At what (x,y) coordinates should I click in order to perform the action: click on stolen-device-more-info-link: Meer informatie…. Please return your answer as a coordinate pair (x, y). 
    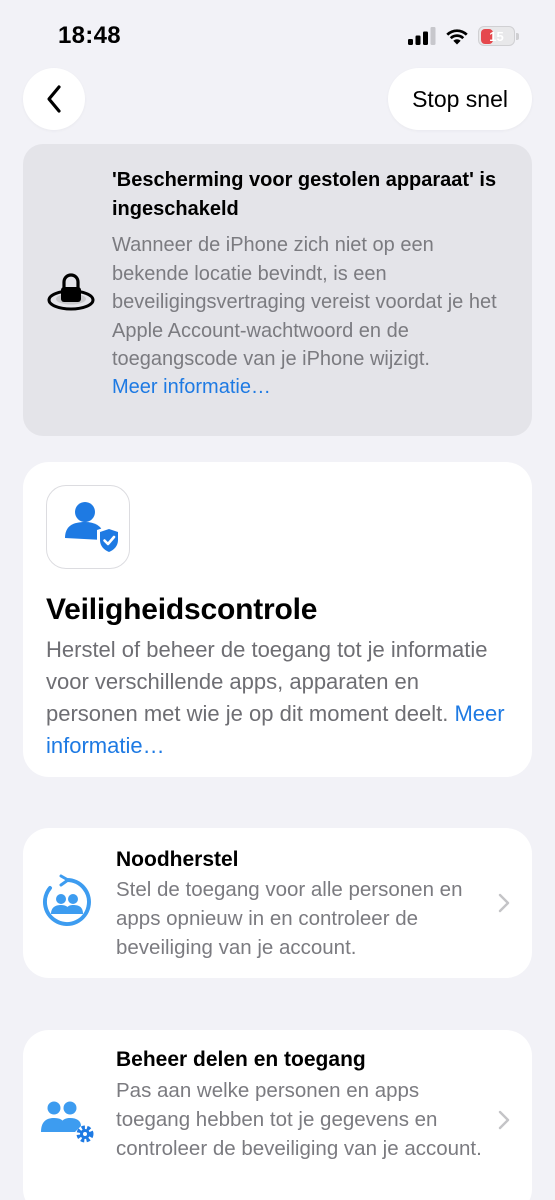
    Looking at the image, I should click on (191, 387).